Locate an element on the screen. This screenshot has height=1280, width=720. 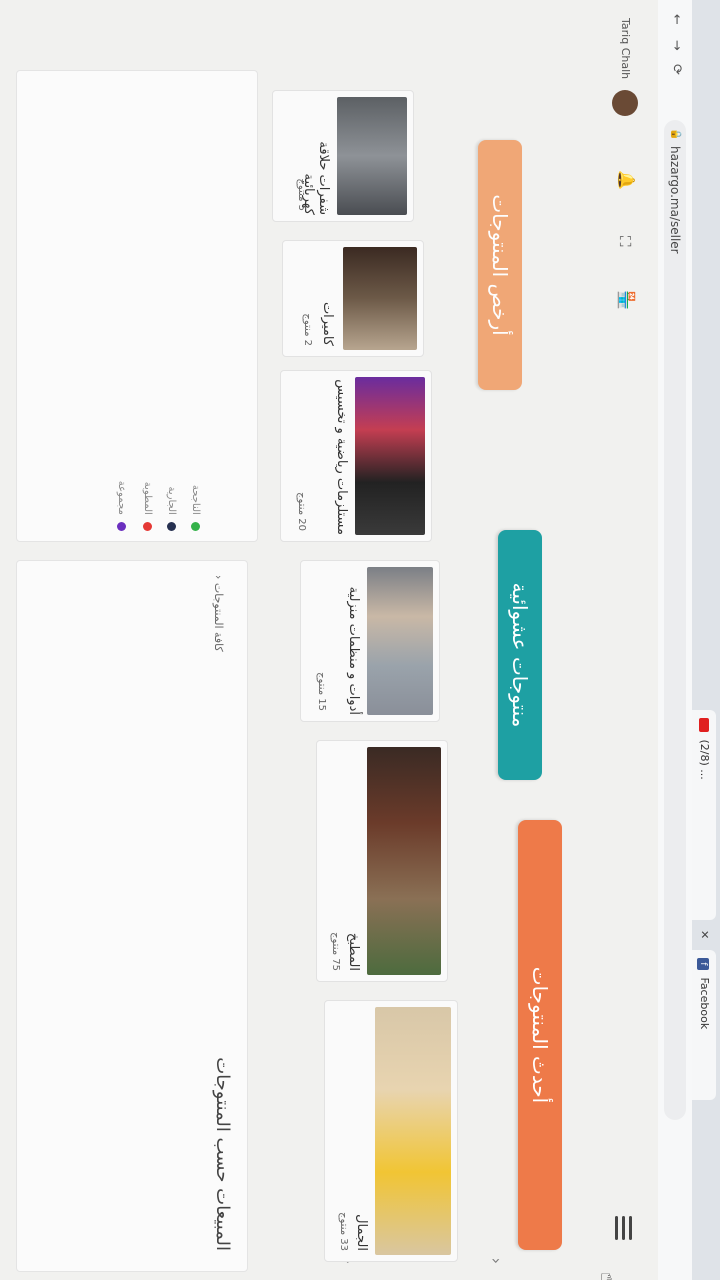
category-name: المطبخ is located at coordinates (353, 951).